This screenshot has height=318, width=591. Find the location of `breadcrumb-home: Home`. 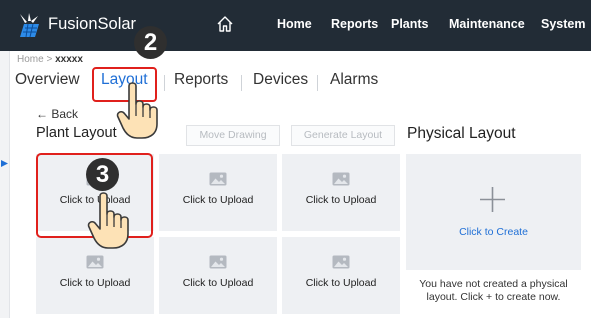

breadcrumb-home: Home is located at coordinates (30, 59).